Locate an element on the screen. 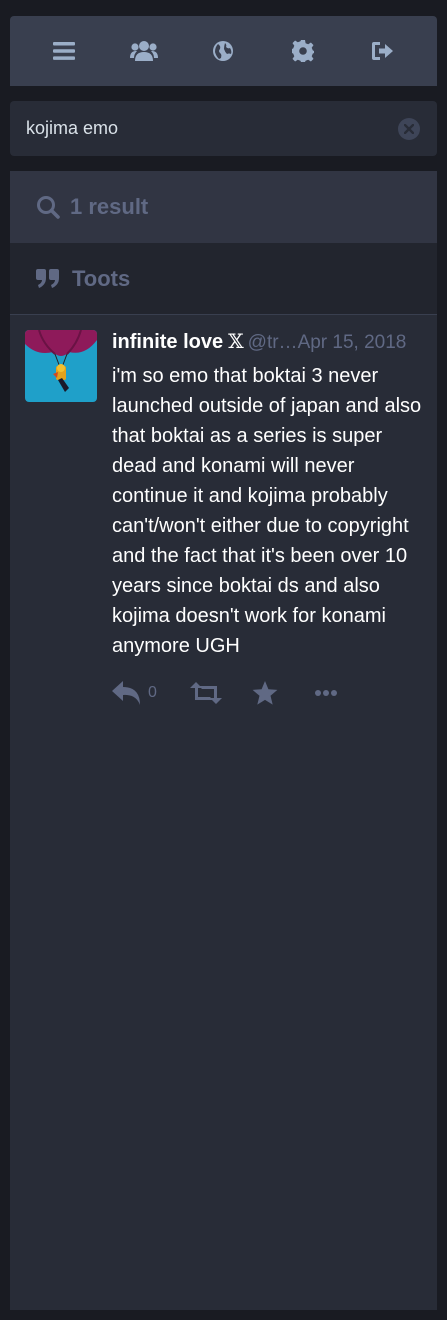 The height and width of the screenshot is (1320, 447). x-logo-icon: 𝕏 is located at coordinates (236, 341).